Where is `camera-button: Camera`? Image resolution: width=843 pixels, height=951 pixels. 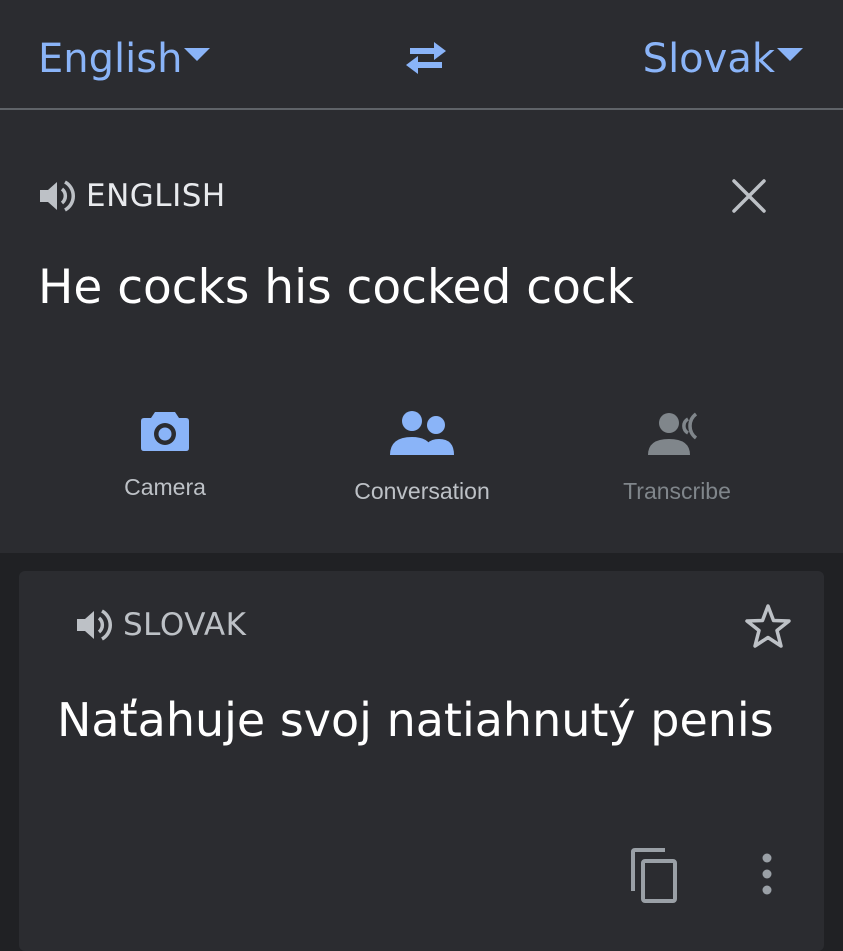
camera-button: Camera is located at coordinates (165, 455).